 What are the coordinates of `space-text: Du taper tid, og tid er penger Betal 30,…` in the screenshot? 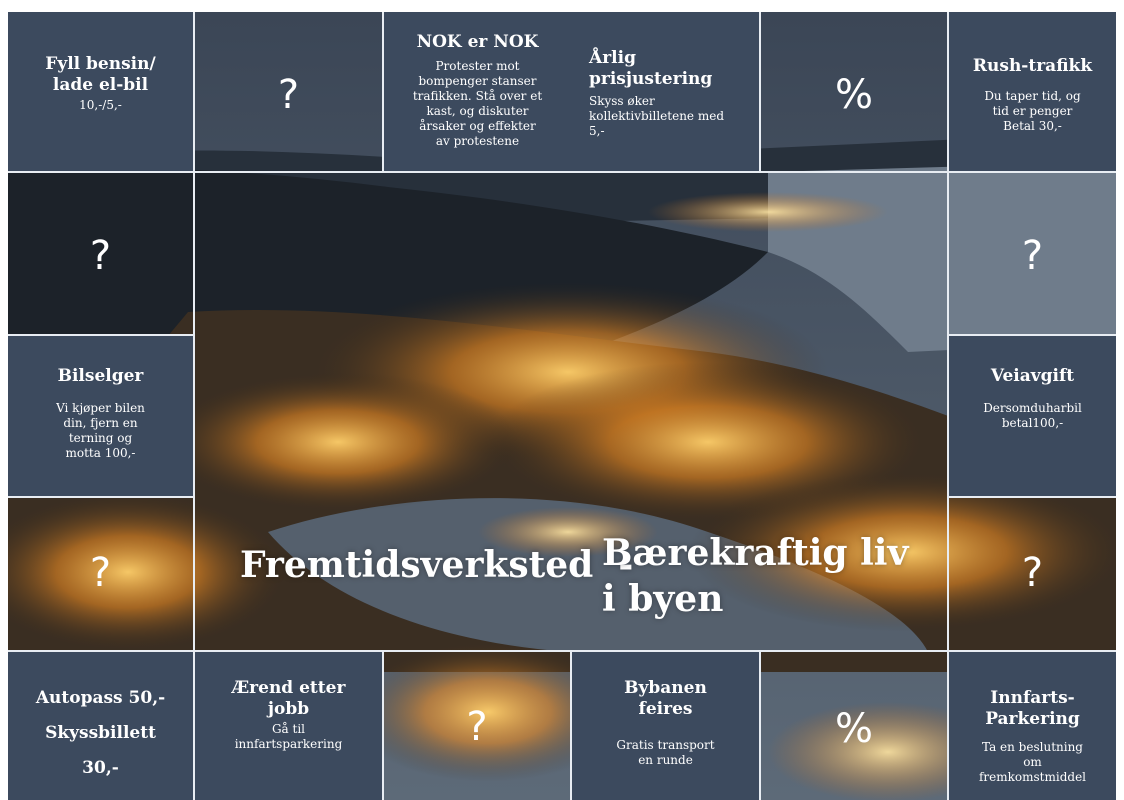 It's located at (1032, 111).